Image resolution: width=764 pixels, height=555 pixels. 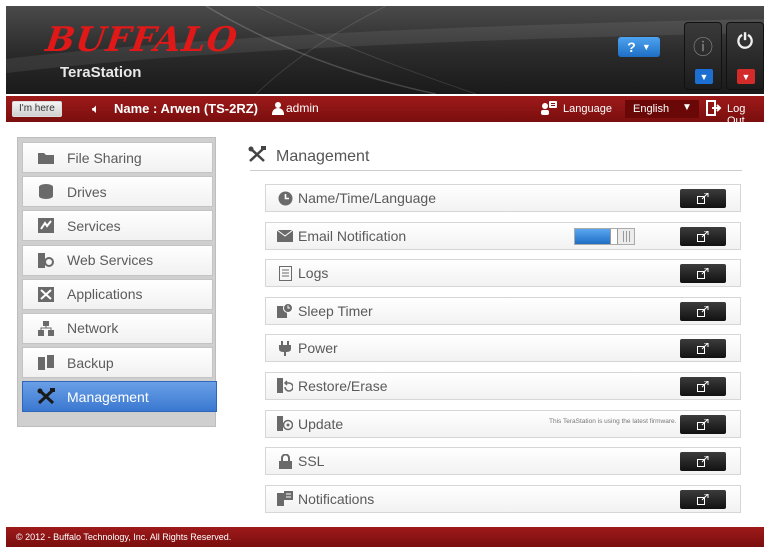 I want to click on settings-row-restore-erase: Restore/Erase, so click(x=503, y=385).